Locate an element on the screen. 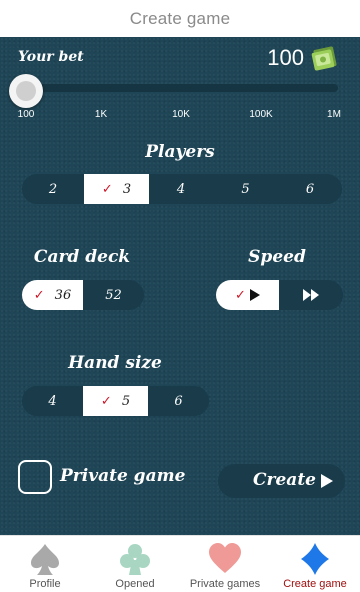  create-button: Create is located at coordinates (281, 481).